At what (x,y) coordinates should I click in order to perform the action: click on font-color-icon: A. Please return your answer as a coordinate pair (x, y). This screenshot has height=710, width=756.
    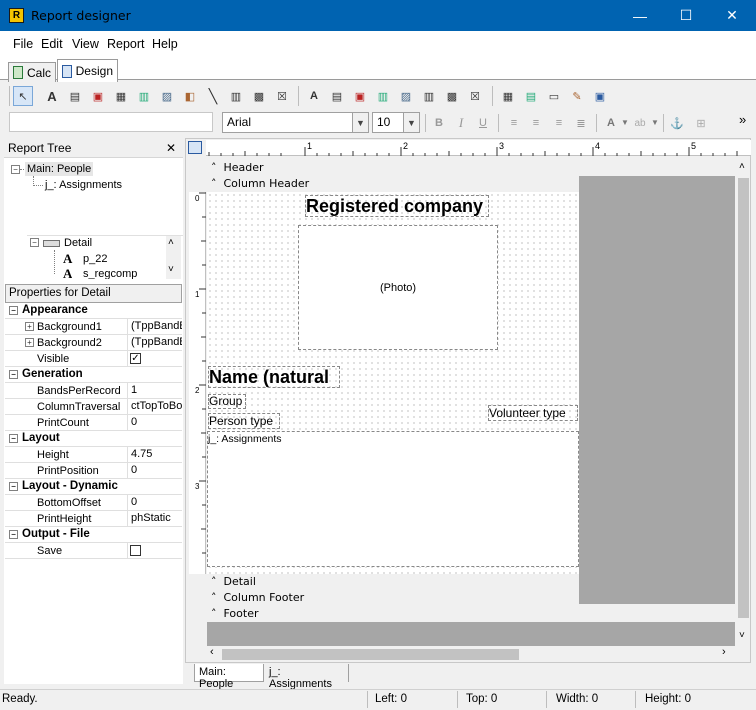
    Looking at the image, I should click on (611, 123).